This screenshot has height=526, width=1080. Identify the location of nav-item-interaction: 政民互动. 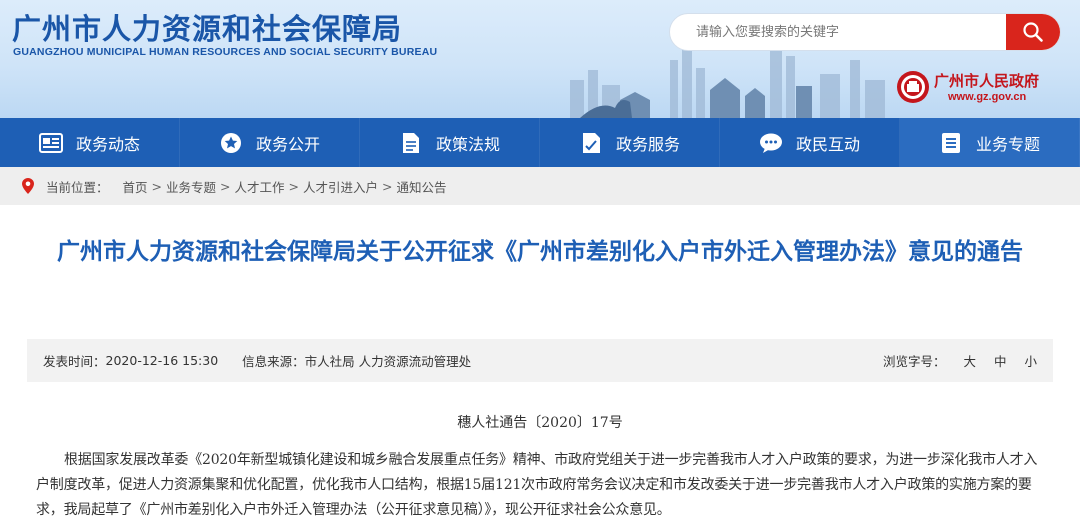
(810, 142).